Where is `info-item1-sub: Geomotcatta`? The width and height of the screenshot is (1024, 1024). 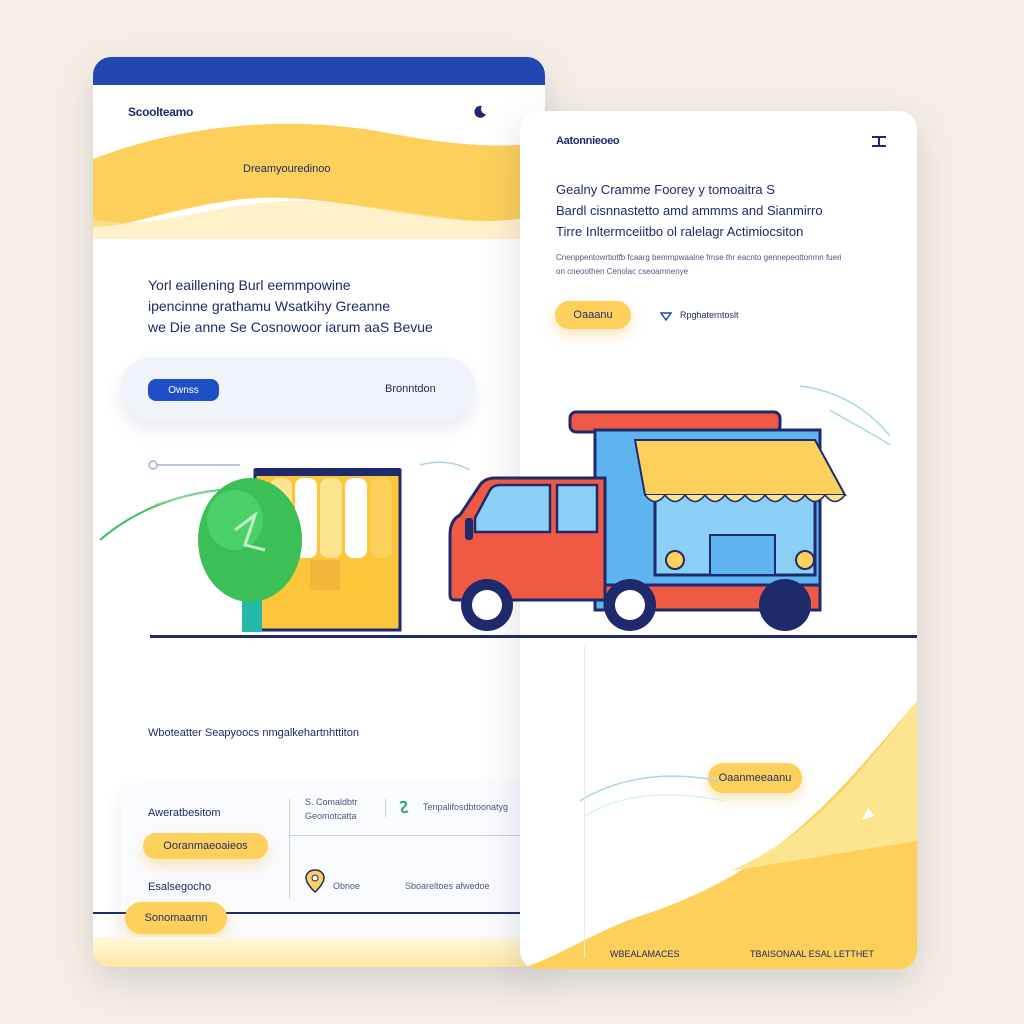
info-item1-sub: Geomotcatta is located at coordinates (331, 816).